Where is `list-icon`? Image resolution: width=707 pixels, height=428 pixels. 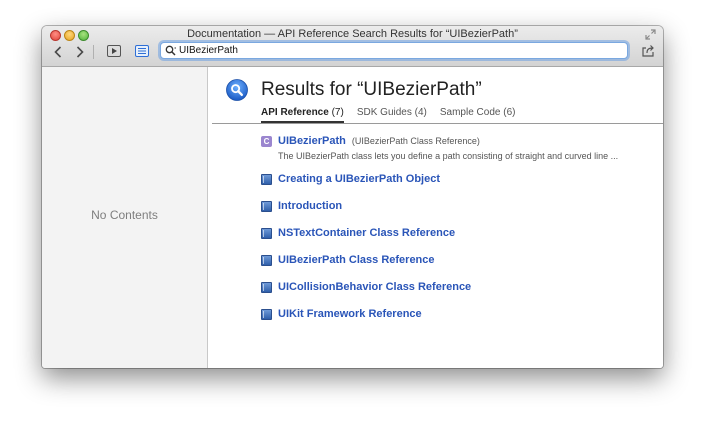
list-icon is located at coordinates (142, 51).